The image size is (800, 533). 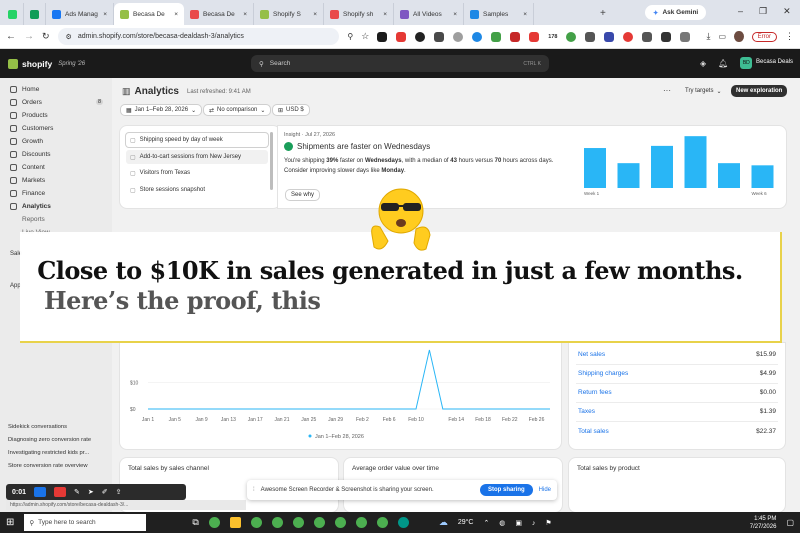 What do you see at coordinates (197, 190) in the screenshot?
I see `suggestion-item: ▢ Store sessions snapshot` at bounding box center [197, 190].